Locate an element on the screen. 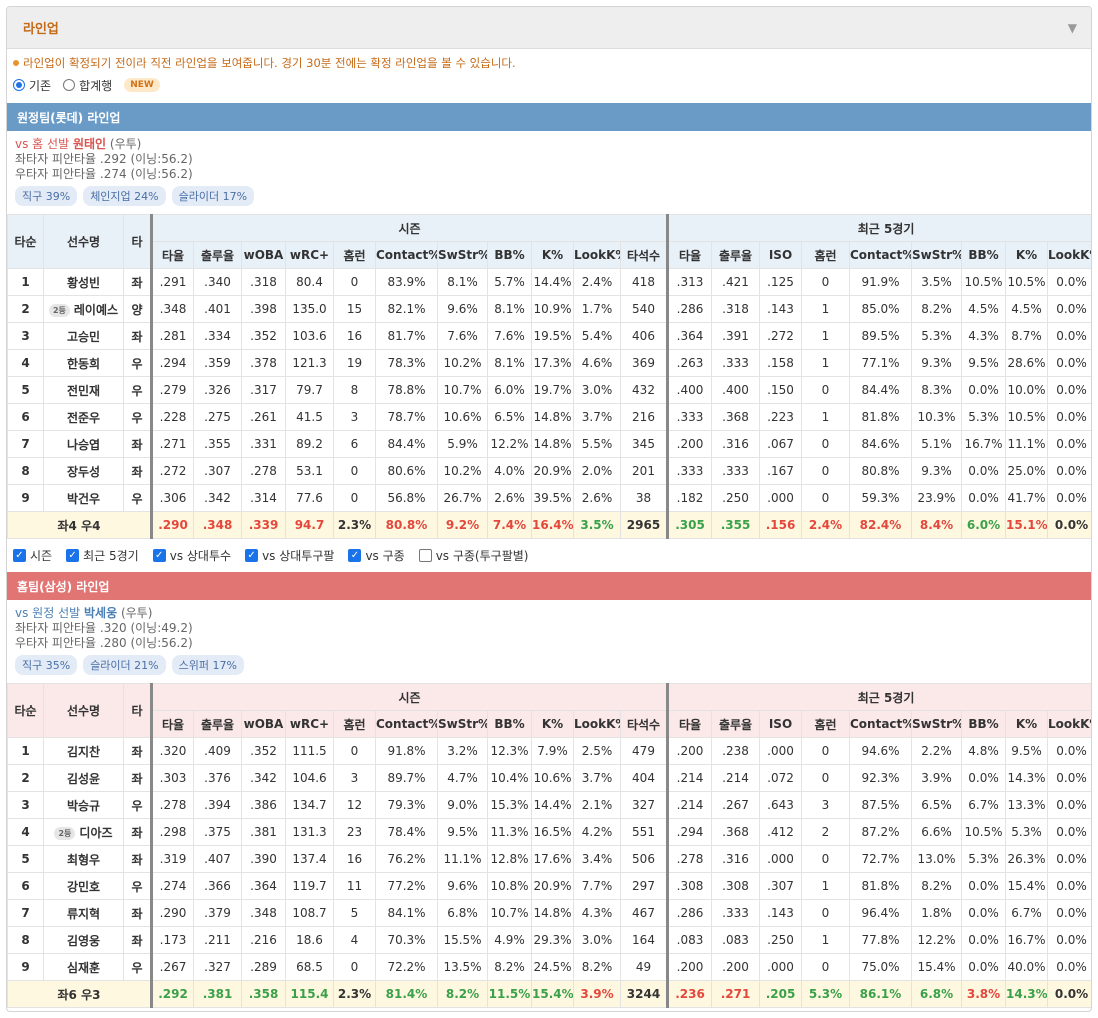 Image resolution: width=1098 pixels, height=1018 pixels. player-name: 한동희 is located at coordinates (83, 363).